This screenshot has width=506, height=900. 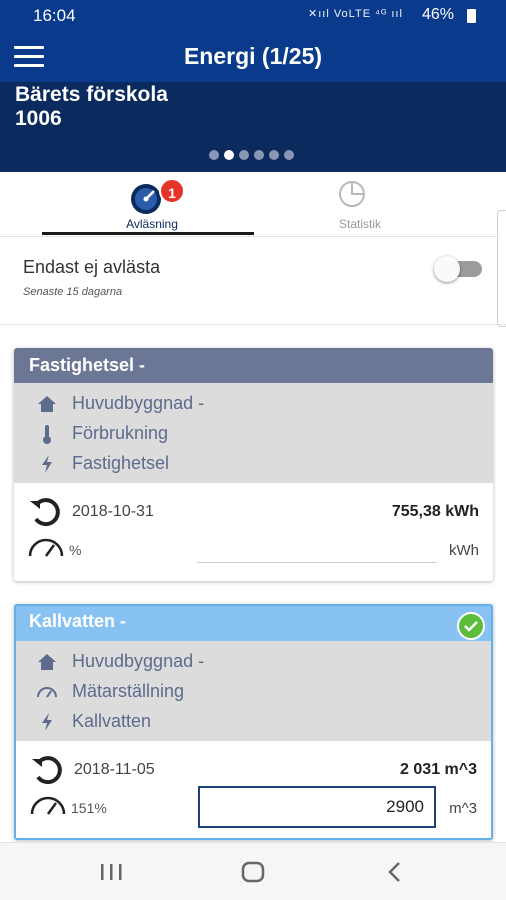 I want to click on card-info: Huvudbyggnad - Förbrukning Fastighetsel, so click(x=253, y=433).